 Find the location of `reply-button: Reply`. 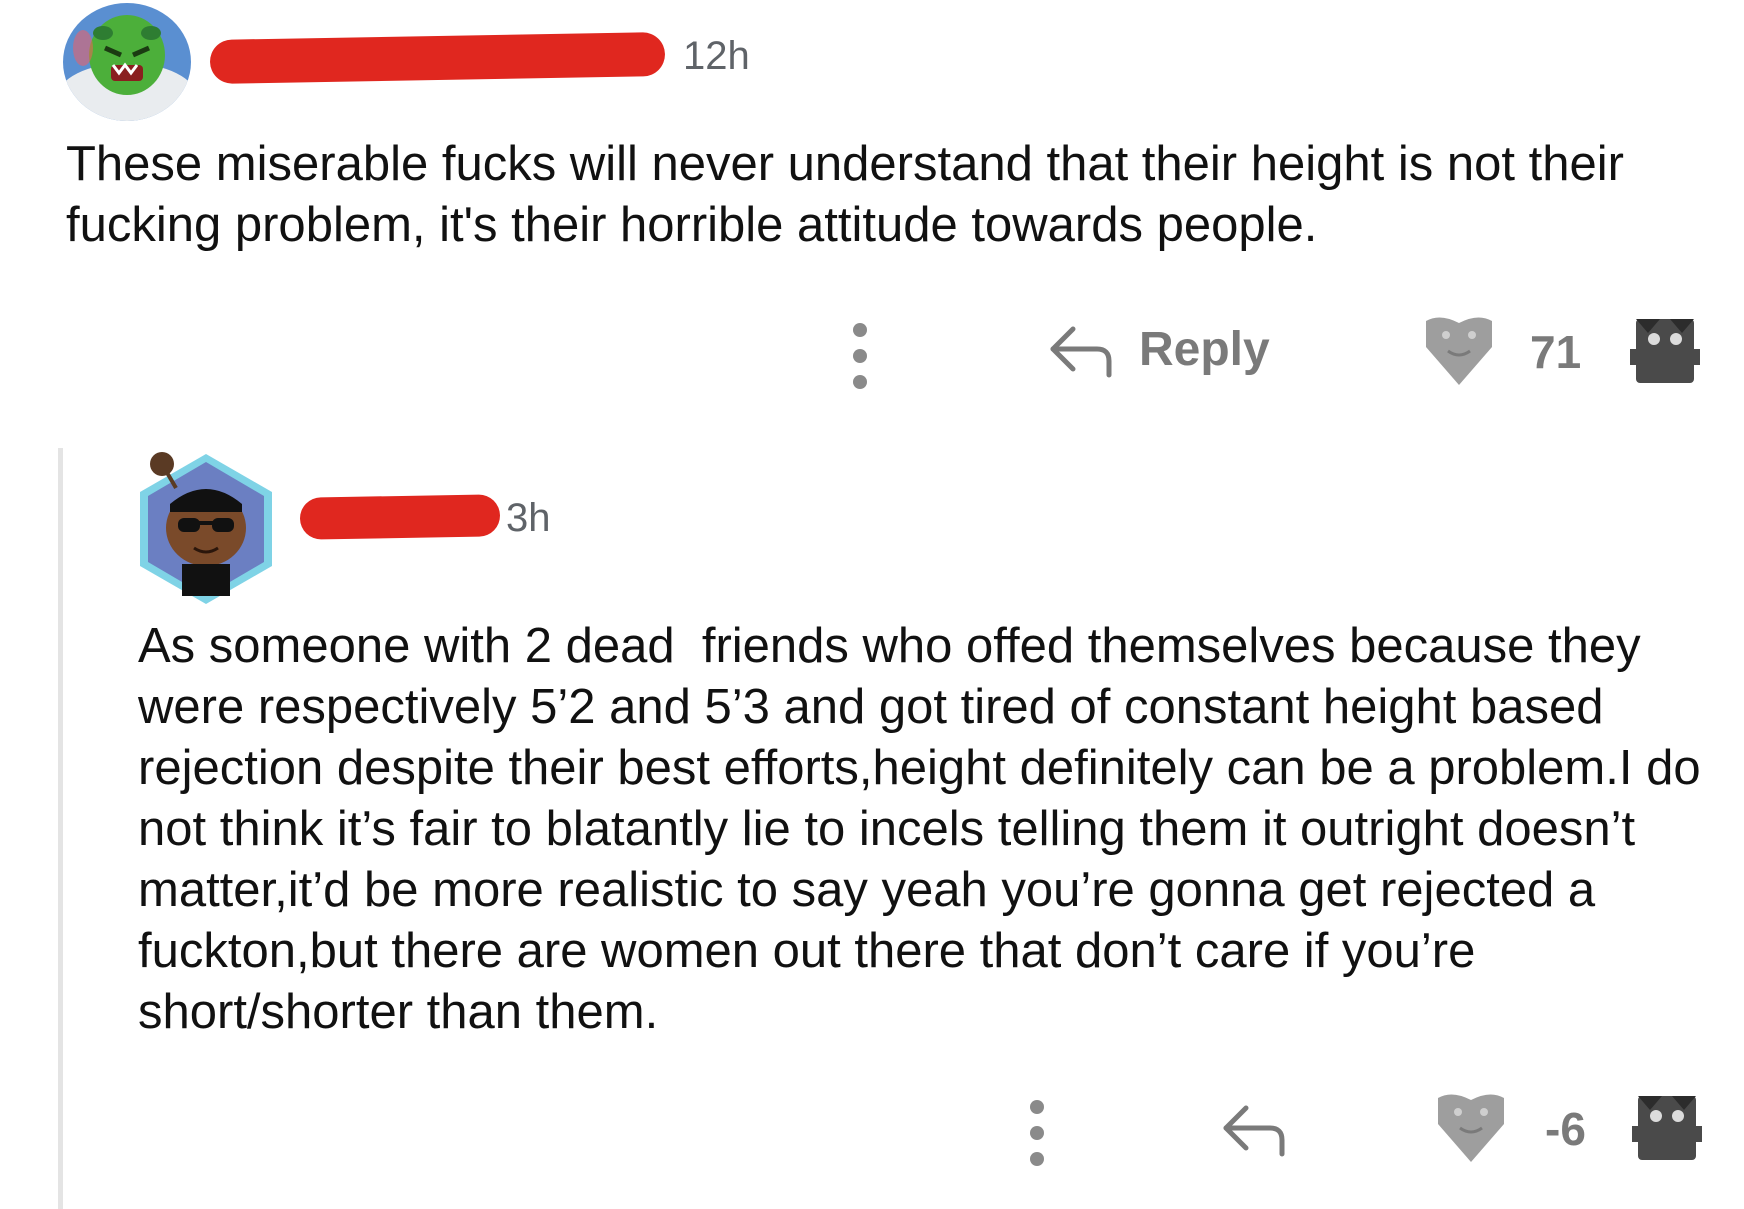

reply-button: Reply is located at coordinates (1157, 349).